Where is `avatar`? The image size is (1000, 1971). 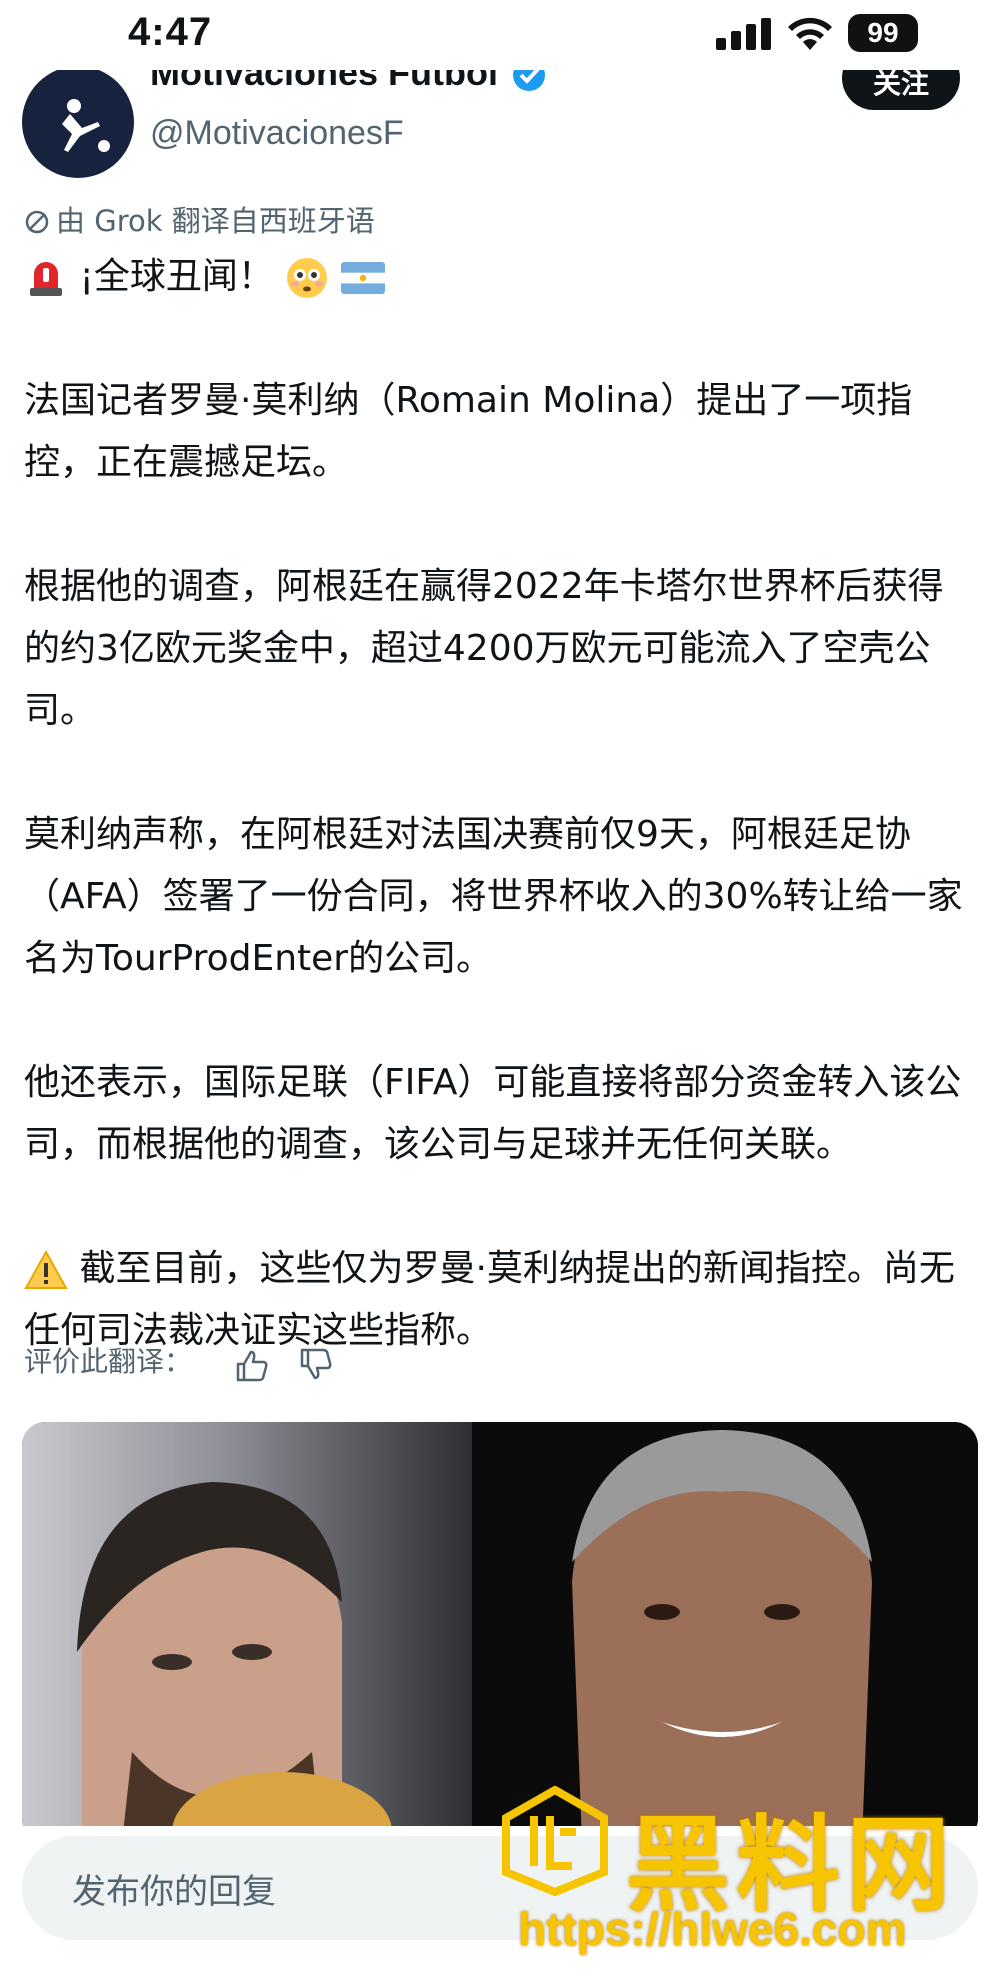 avatar is located at coordinates (78, 124).